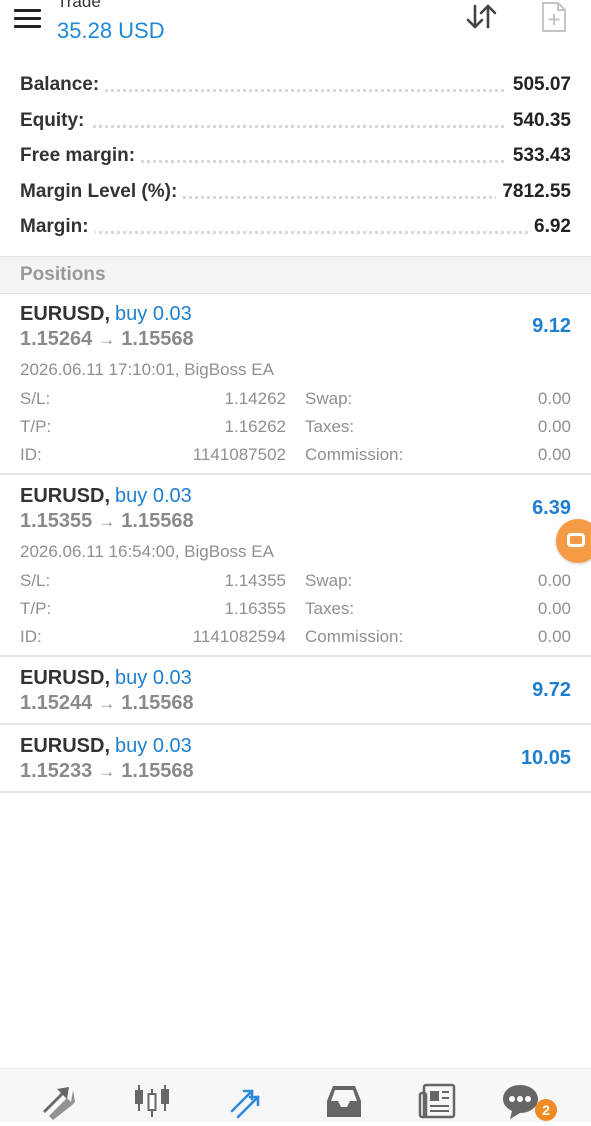 Image resolution: width=591 pixels, height=1126 pixels. What do you see at coordinates (545, 758) in the screenshot?
I see `position-profit: 10.05` at bounding box center [545, 758].